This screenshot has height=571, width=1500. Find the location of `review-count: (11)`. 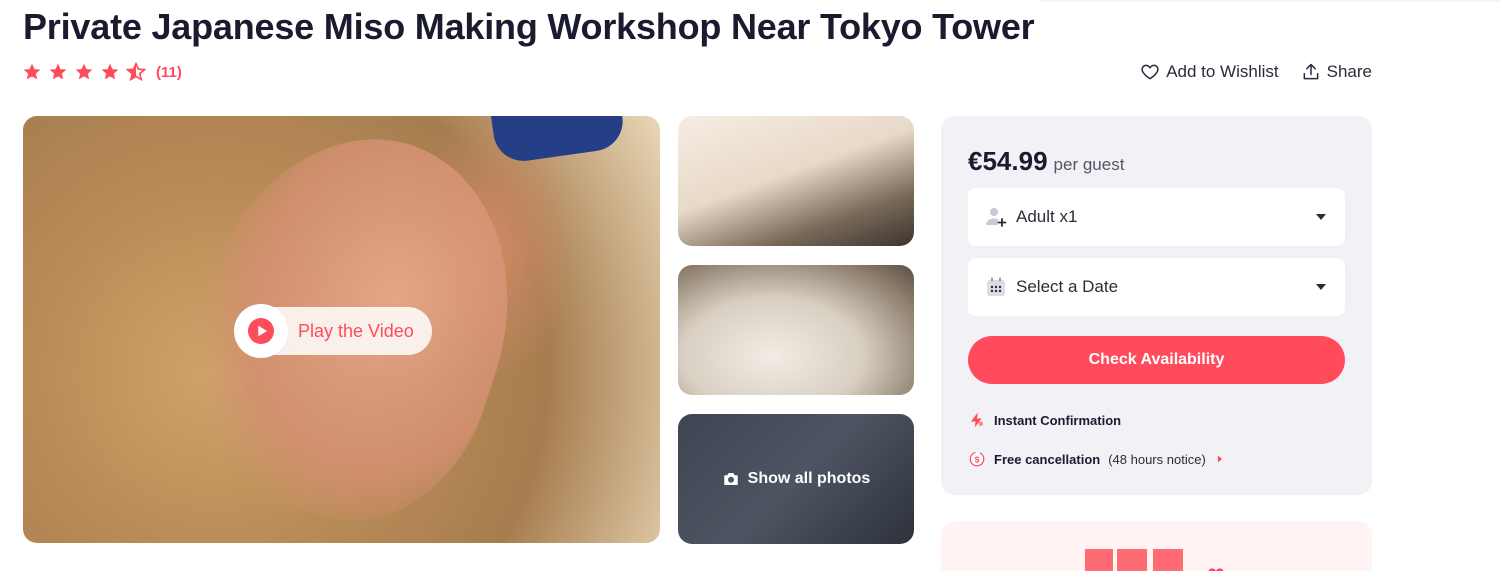

review-count: (11) is located at coordinates (169, 72).